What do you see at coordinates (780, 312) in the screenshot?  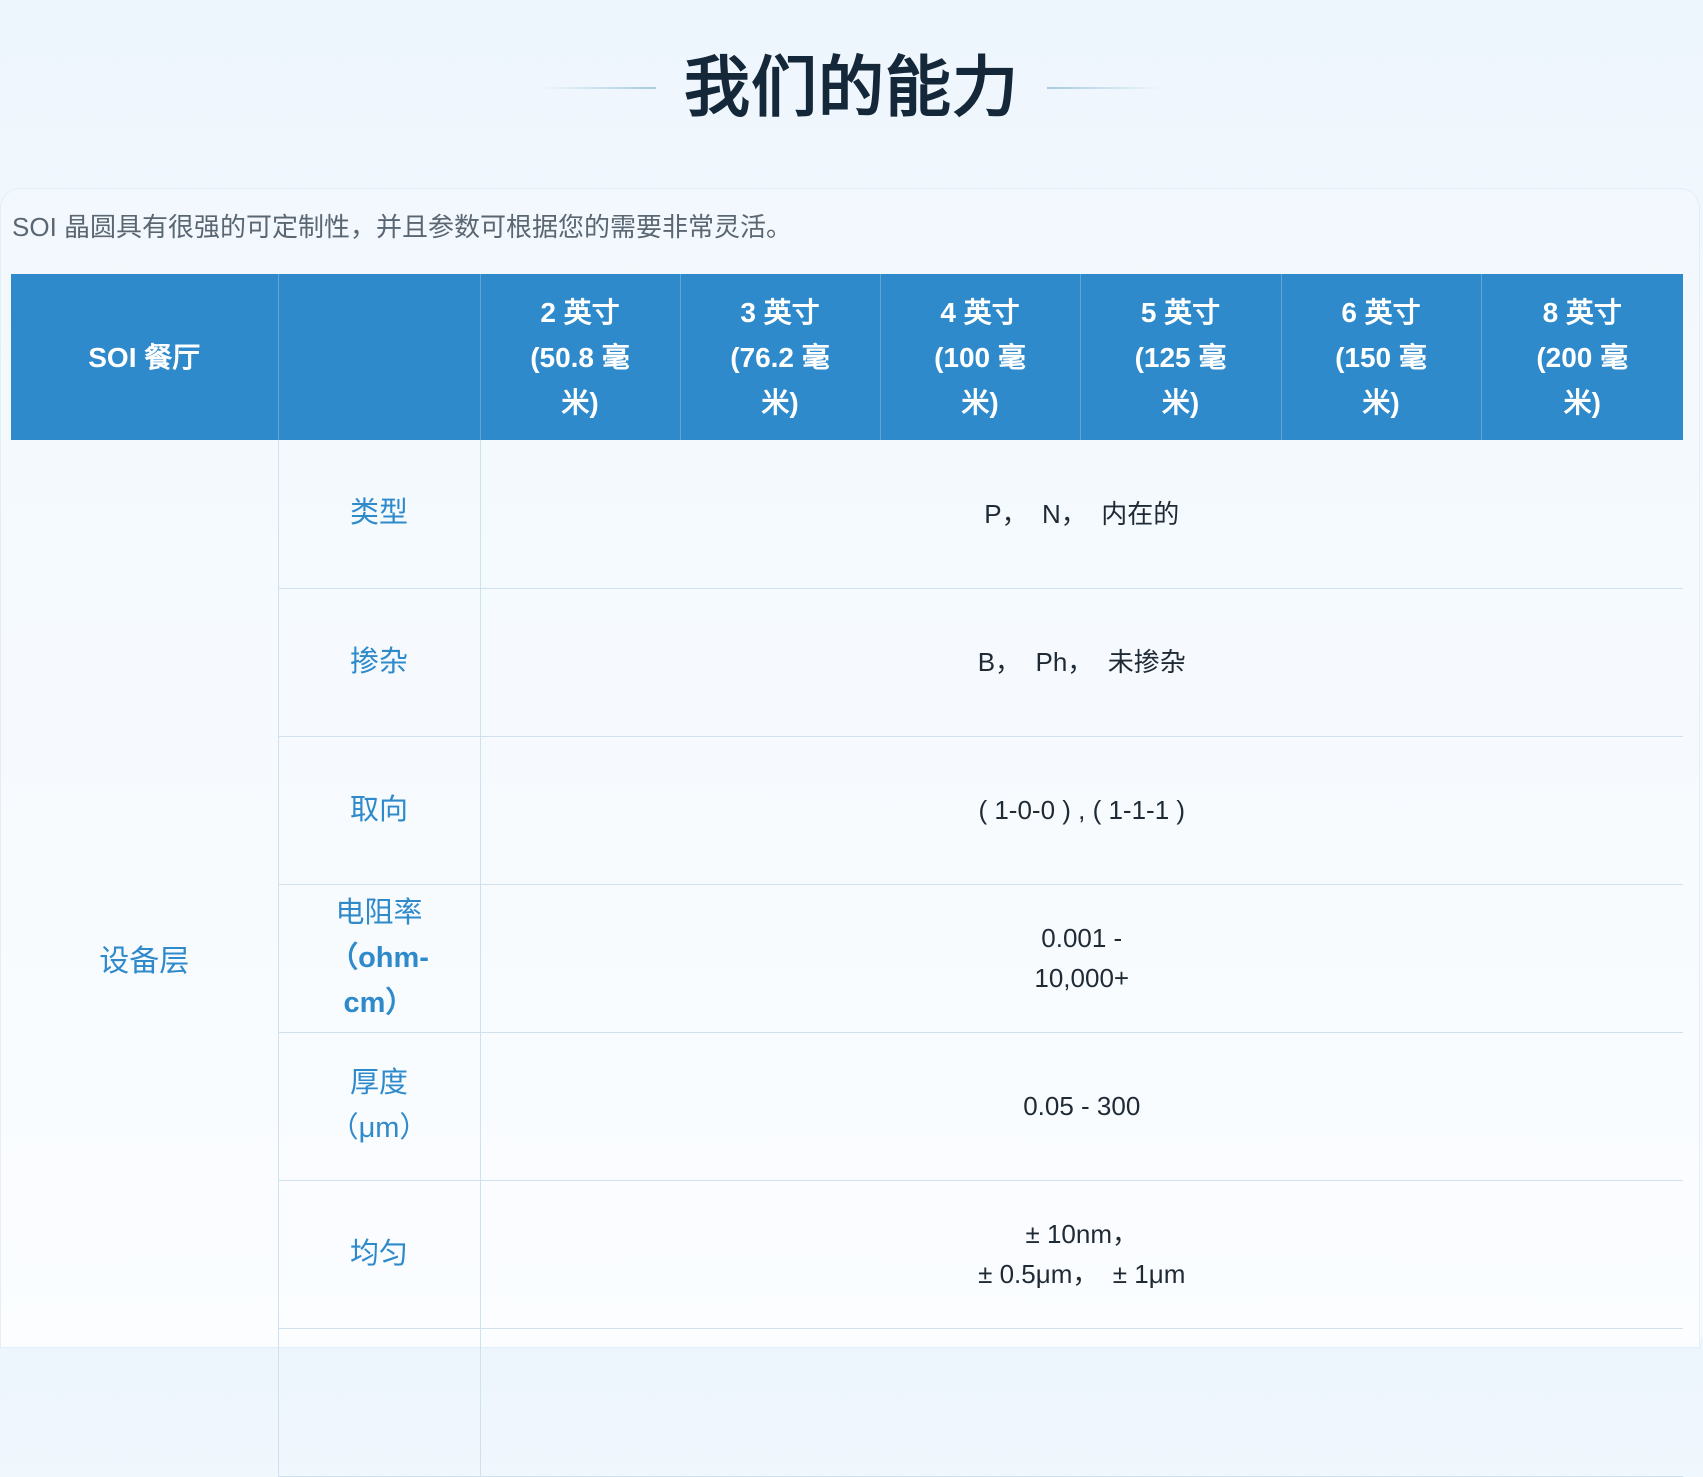 I see `header-line-1: 3 英寸` at bounding box center [780, 312].